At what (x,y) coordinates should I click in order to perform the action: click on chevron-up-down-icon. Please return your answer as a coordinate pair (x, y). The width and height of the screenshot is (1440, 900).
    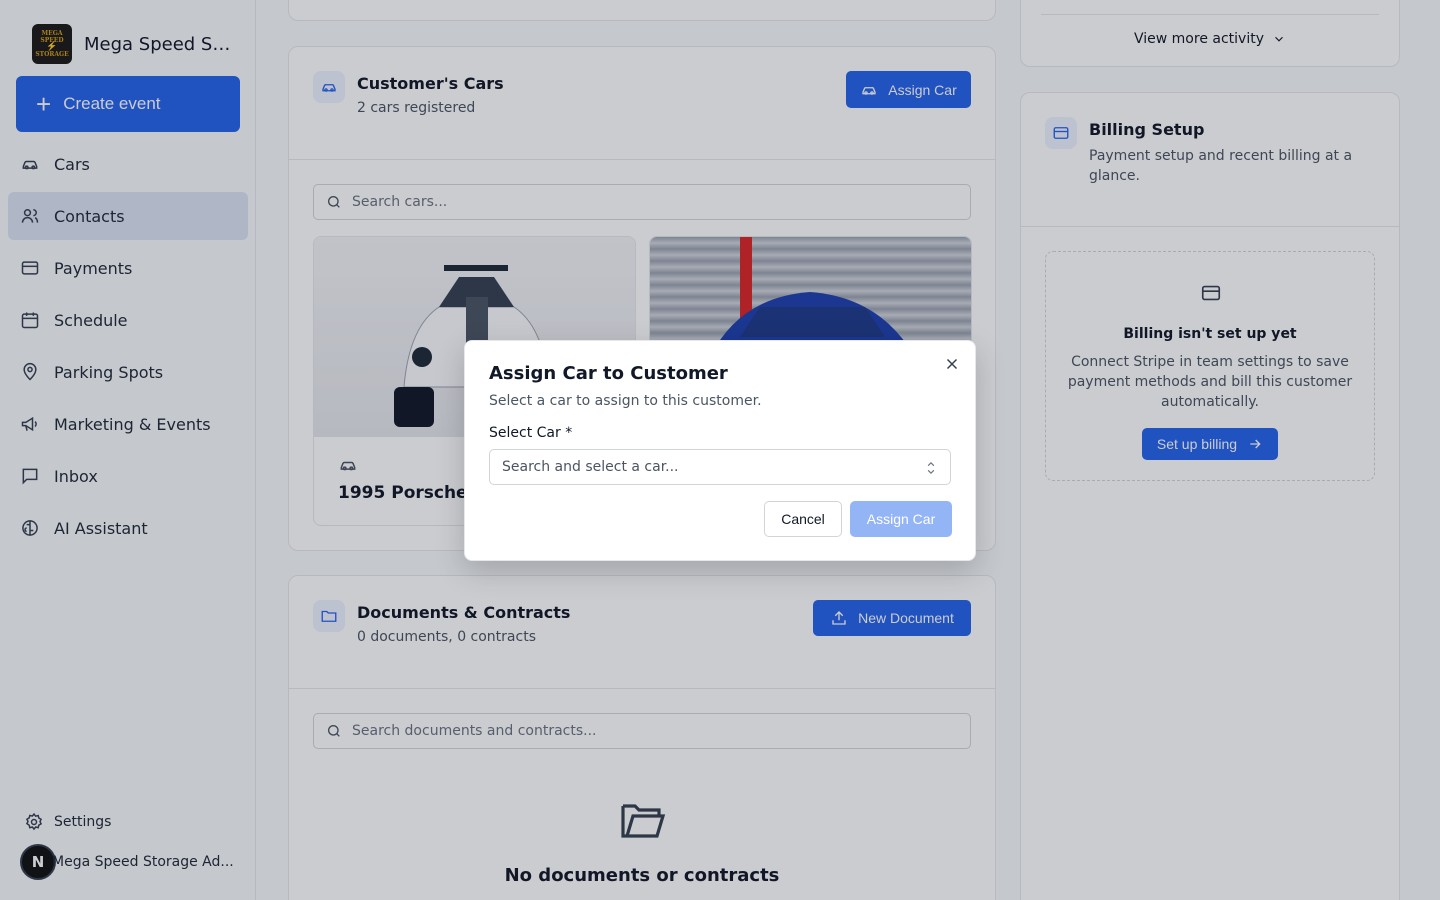
    Looking at the image, I should click on (931, 468).